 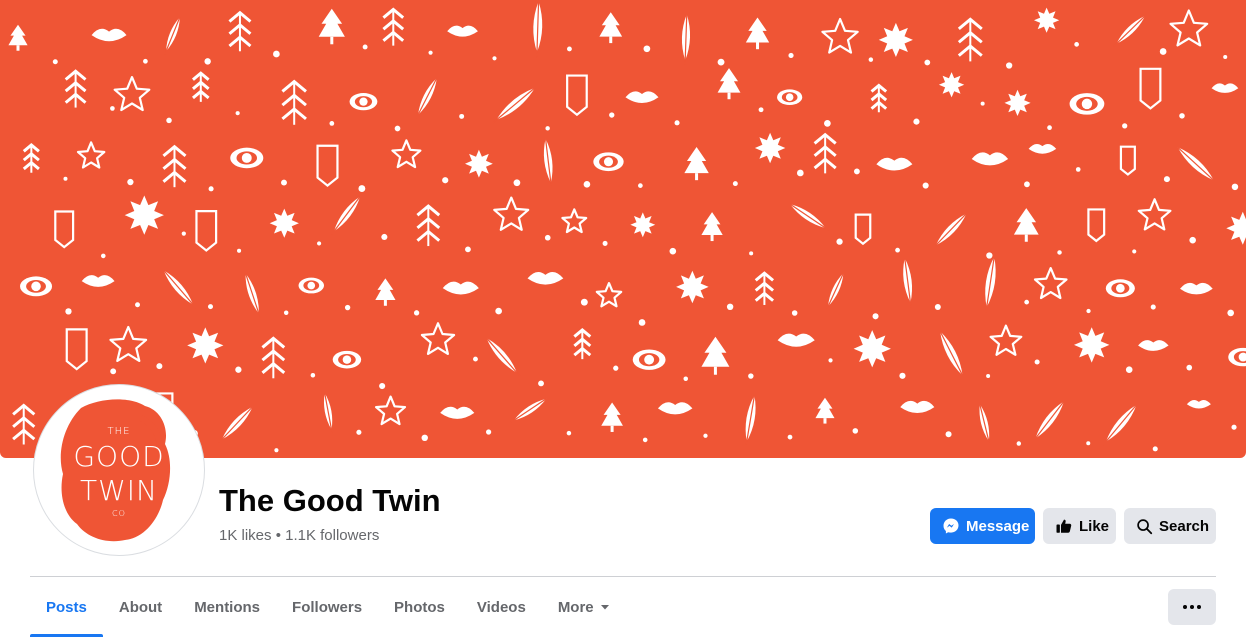 What do you see at coordinates (299, 535) in the screenshot?
I see `page-stats: 1K likes • 1.1K followers` at bounding box center [299, 535].